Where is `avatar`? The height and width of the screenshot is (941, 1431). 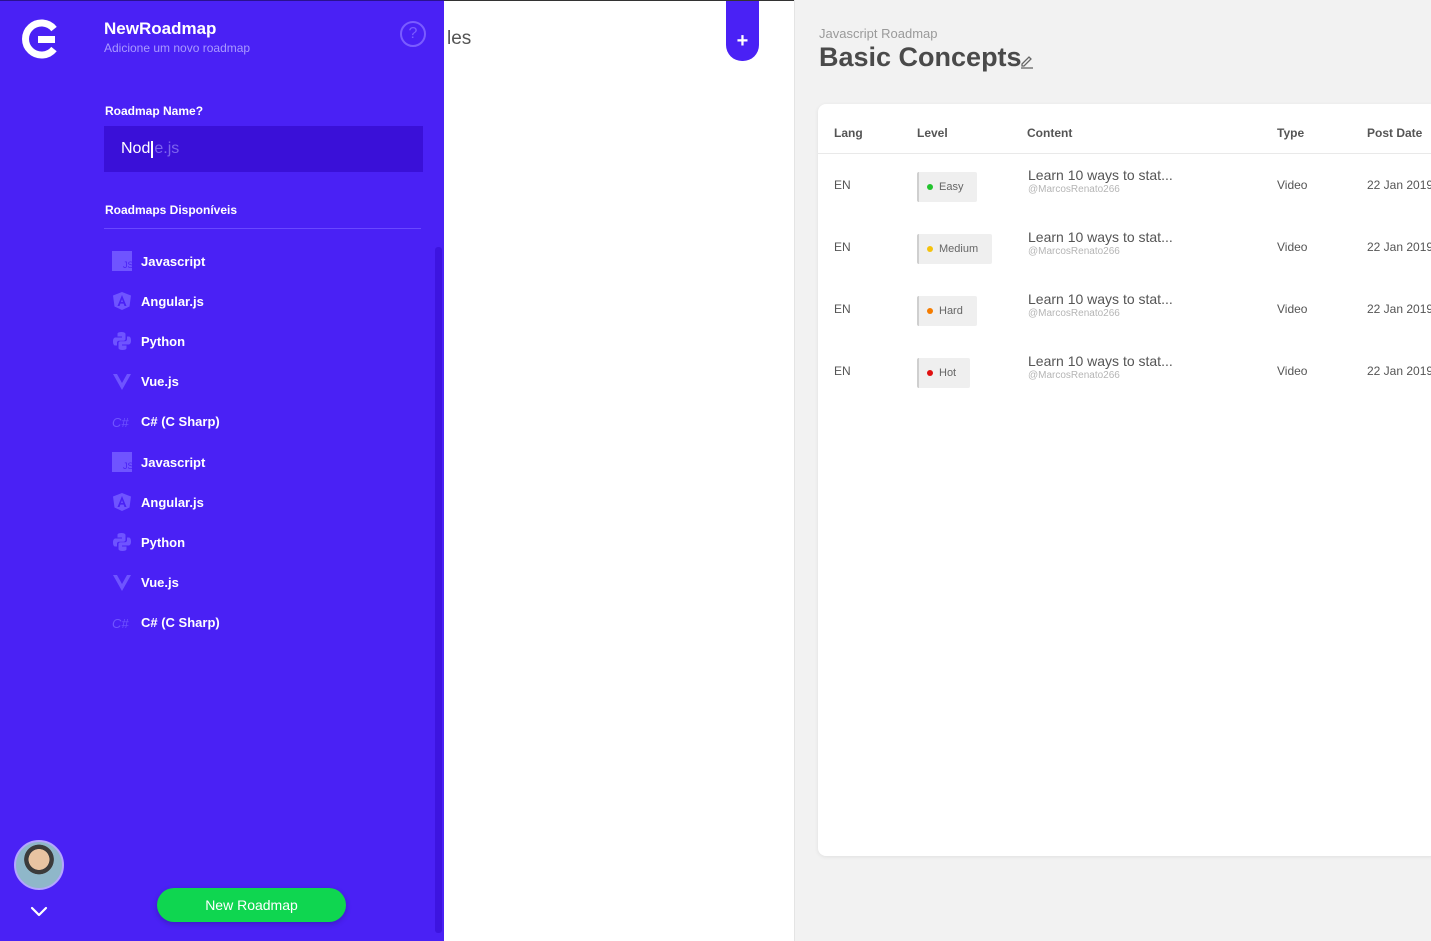 avatar is located at coordinates (39, 865).